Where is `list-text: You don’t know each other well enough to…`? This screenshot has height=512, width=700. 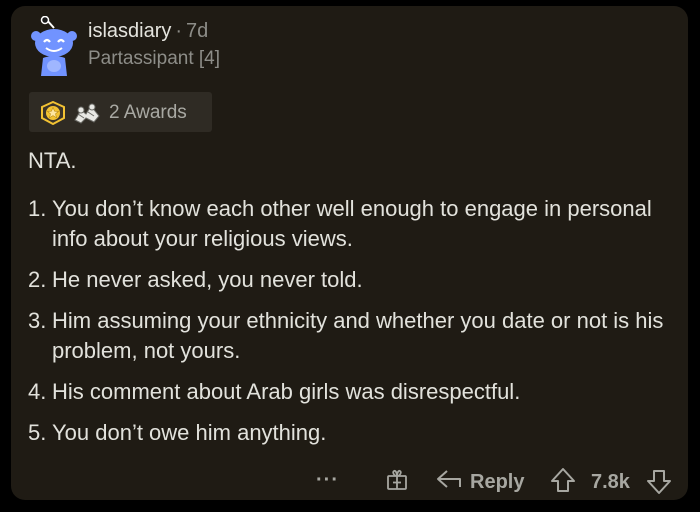 list-text: You don’t know each other well enough to… is located at coordinates (352, 223).